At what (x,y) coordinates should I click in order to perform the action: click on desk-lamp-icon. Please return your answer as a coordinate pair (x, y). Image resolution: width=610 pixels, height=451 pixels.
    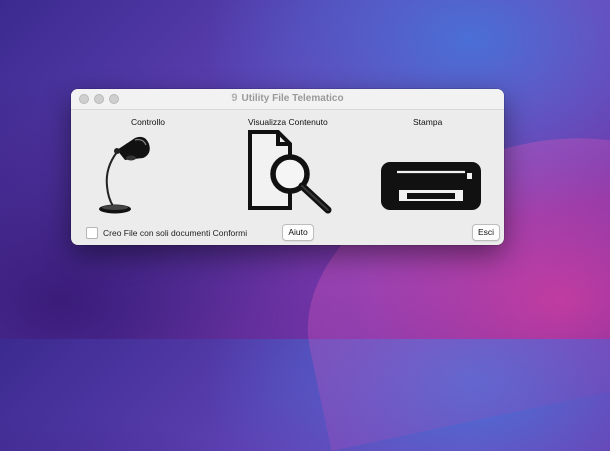
    Looking at the image, I should click on (125, 175).